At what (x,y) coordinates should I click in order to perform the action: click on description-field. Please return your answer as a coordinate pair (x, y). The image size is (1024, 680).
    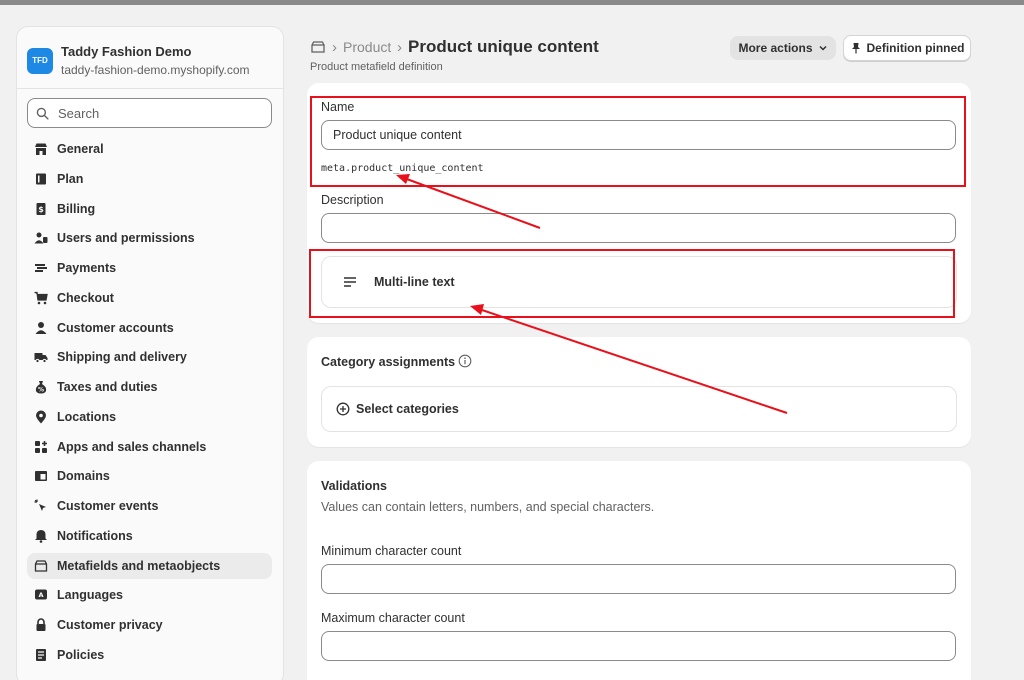
    Looking at the image, I should click on (638, 228).